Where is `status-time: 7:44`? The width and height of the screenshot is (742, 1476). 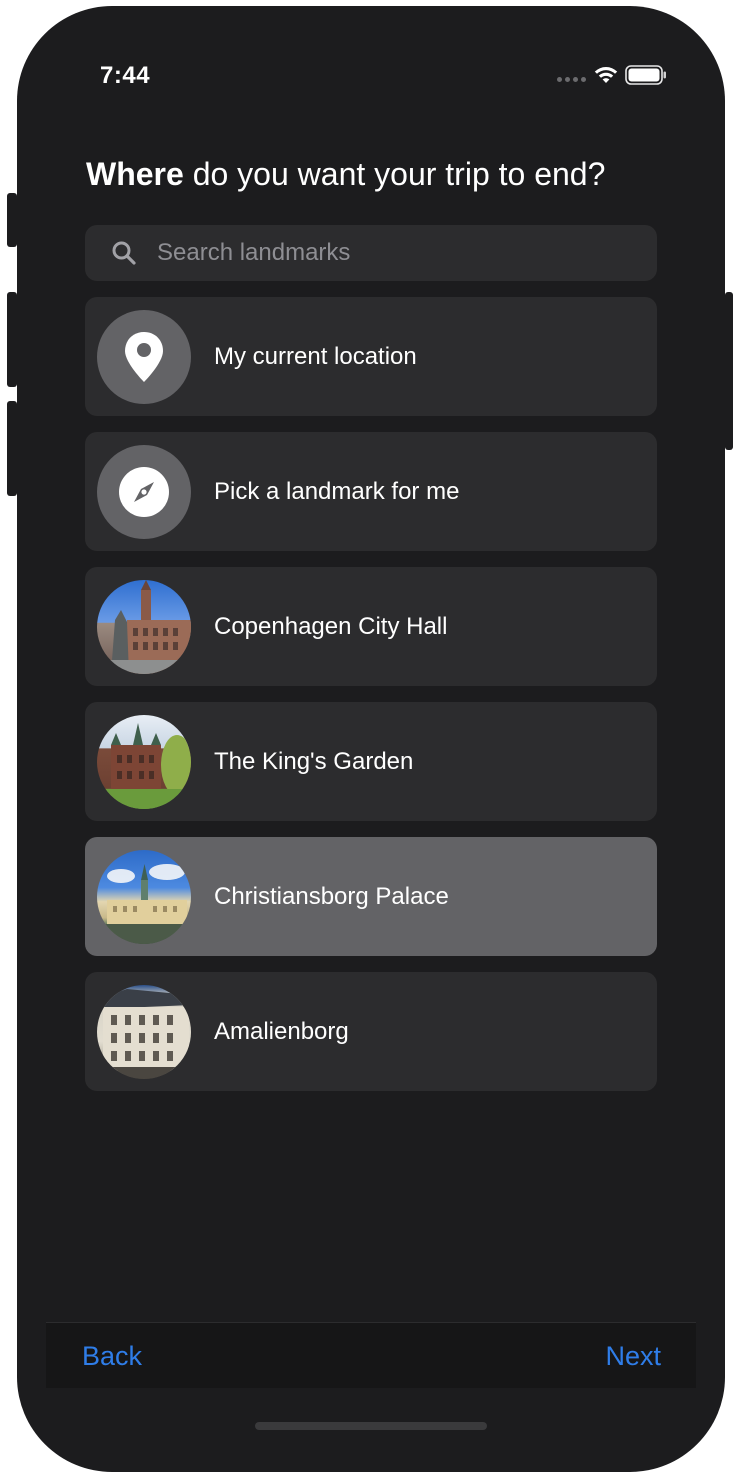
status-time: 7:44 is located at coordinates (125, 75).